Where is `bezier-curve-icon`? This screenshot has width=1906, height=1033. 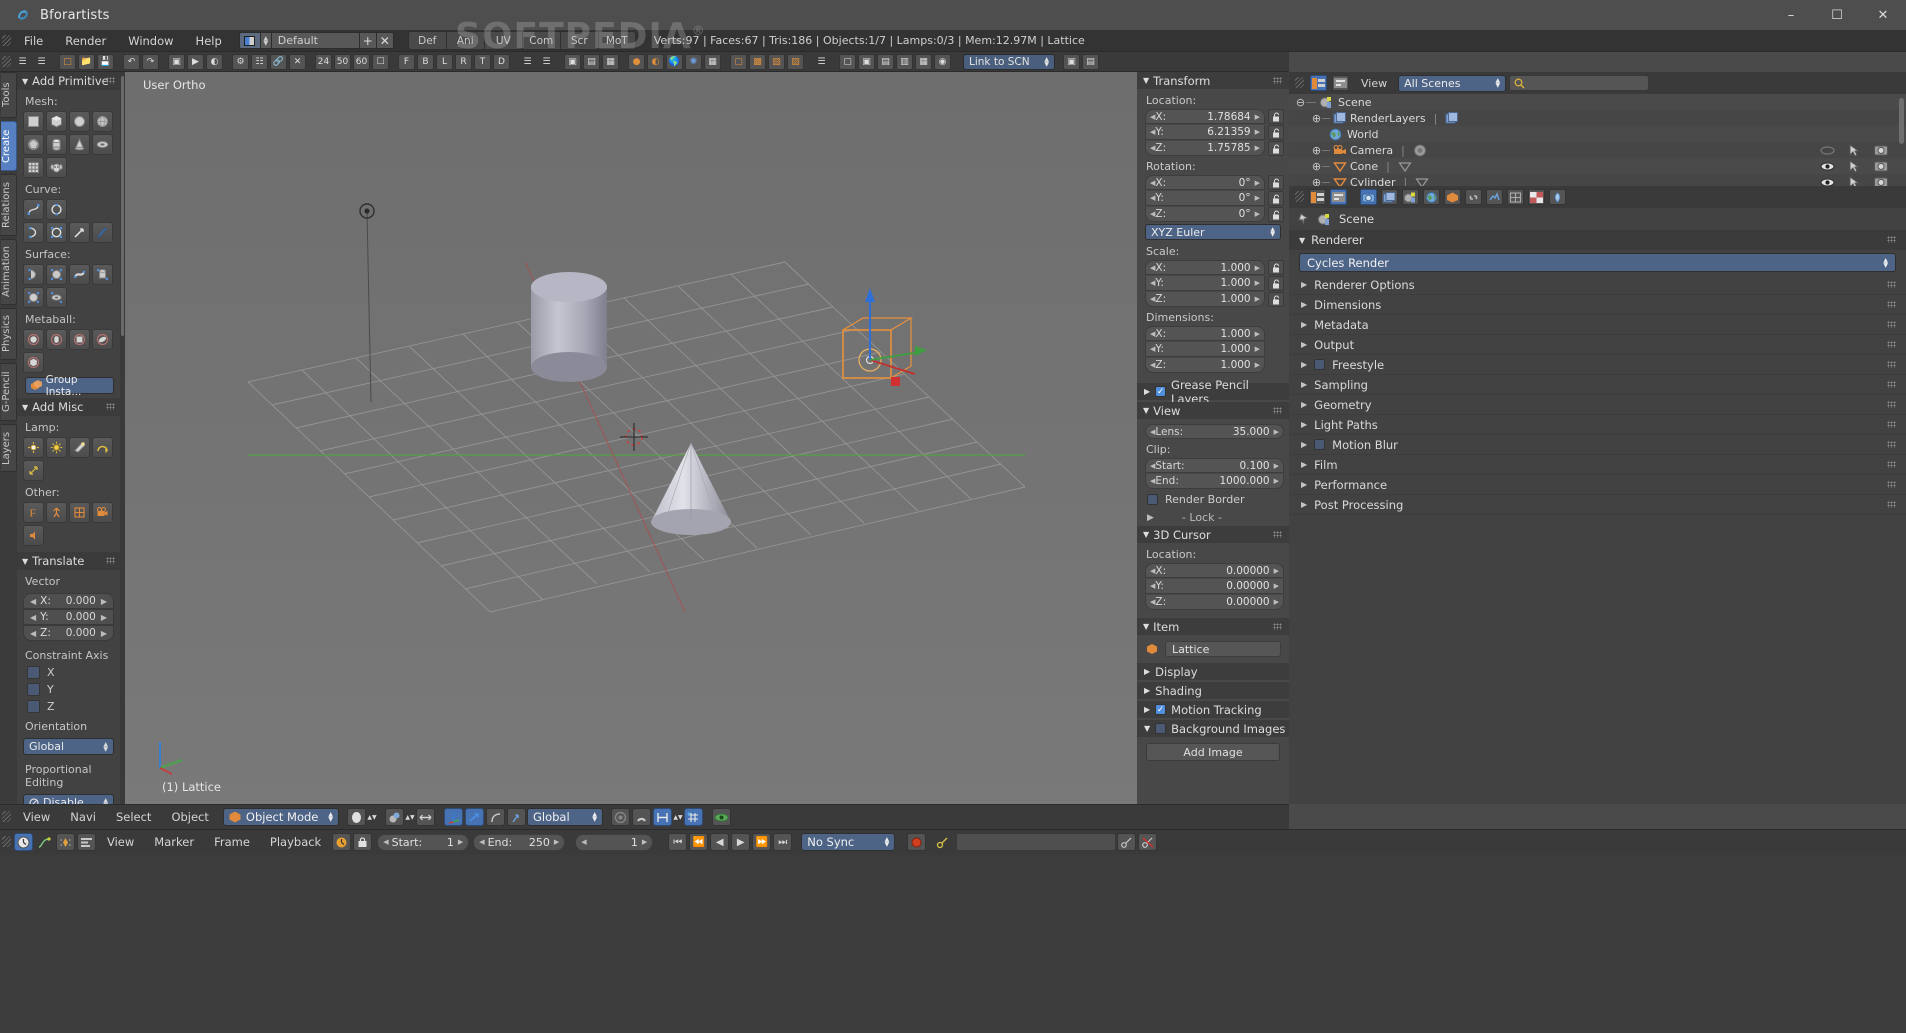 bezier-curve-icon is located at coordinates (33, 209).